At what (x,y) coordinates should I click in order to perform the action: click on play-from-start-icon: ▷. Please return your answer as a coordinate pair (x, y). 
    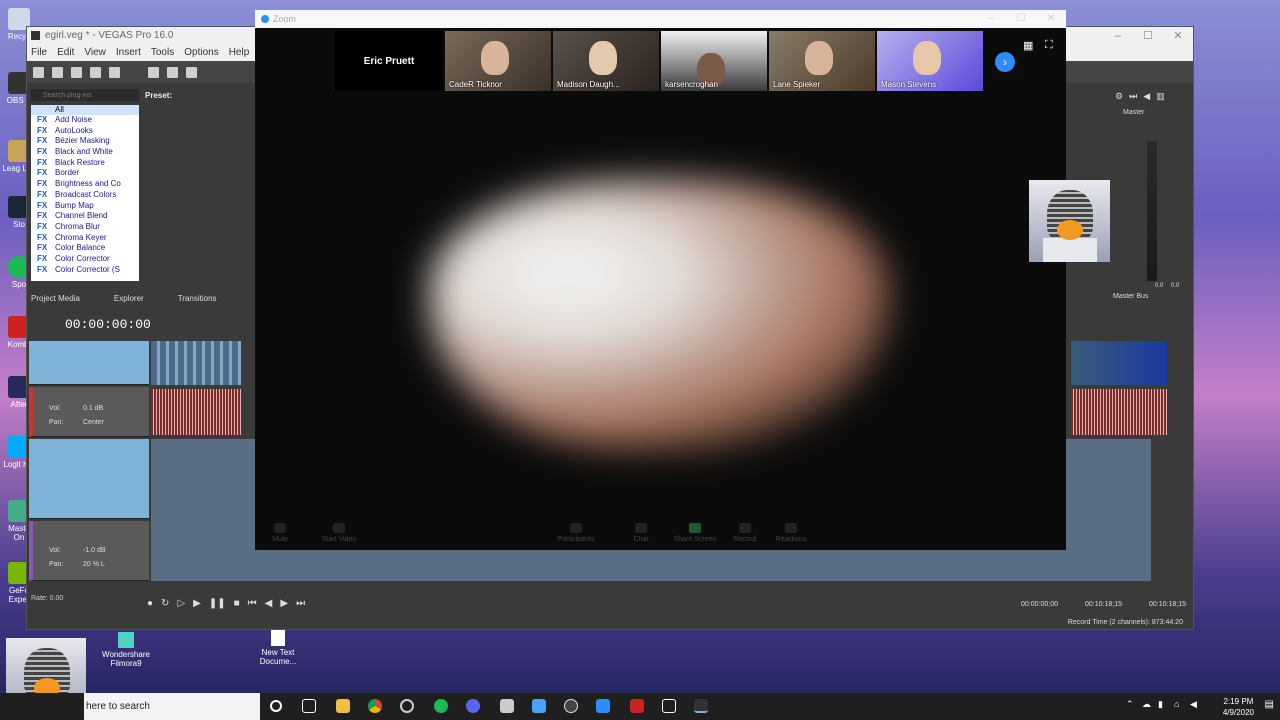
    Looking at the image, I should click on (181, 603).